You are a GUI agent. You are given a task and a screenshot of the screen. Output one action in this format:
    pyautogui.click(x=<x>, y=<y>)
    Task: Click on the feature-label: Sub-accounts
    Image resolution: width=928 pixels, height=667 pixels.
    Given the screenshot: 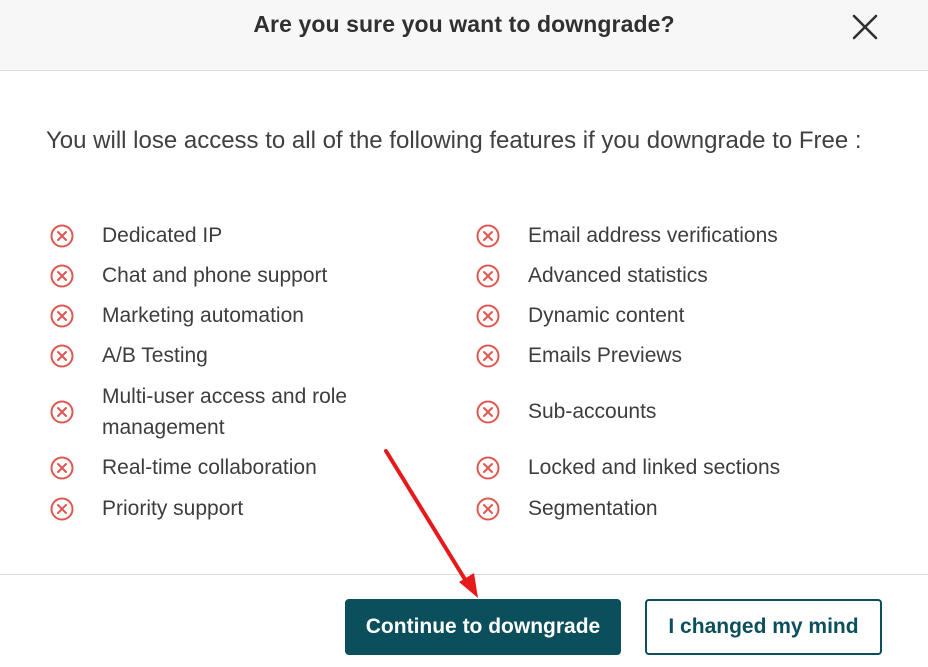 What is the action you would take?
    pyautogui.click(x=592, y=411)
    